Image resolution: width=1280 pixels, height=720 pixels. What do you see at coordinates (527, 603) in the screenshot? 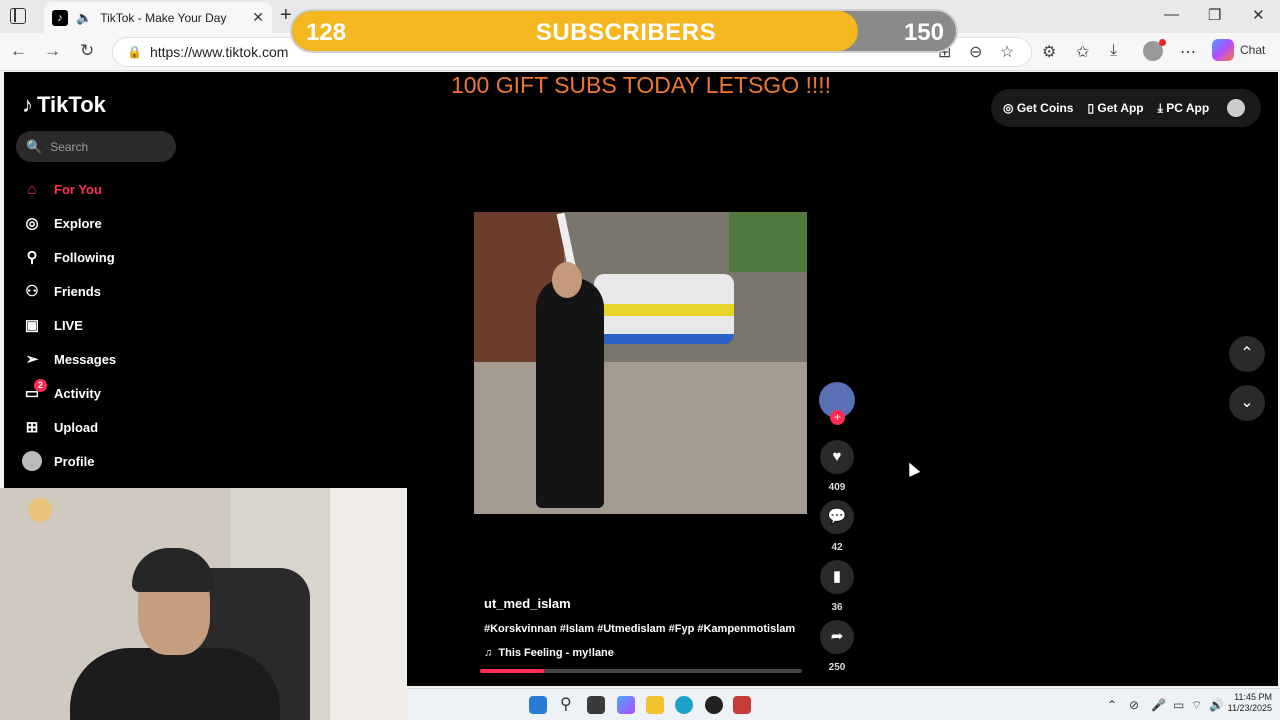
I see `video-author: ut_med_islam` at bounding box center [527, 603].